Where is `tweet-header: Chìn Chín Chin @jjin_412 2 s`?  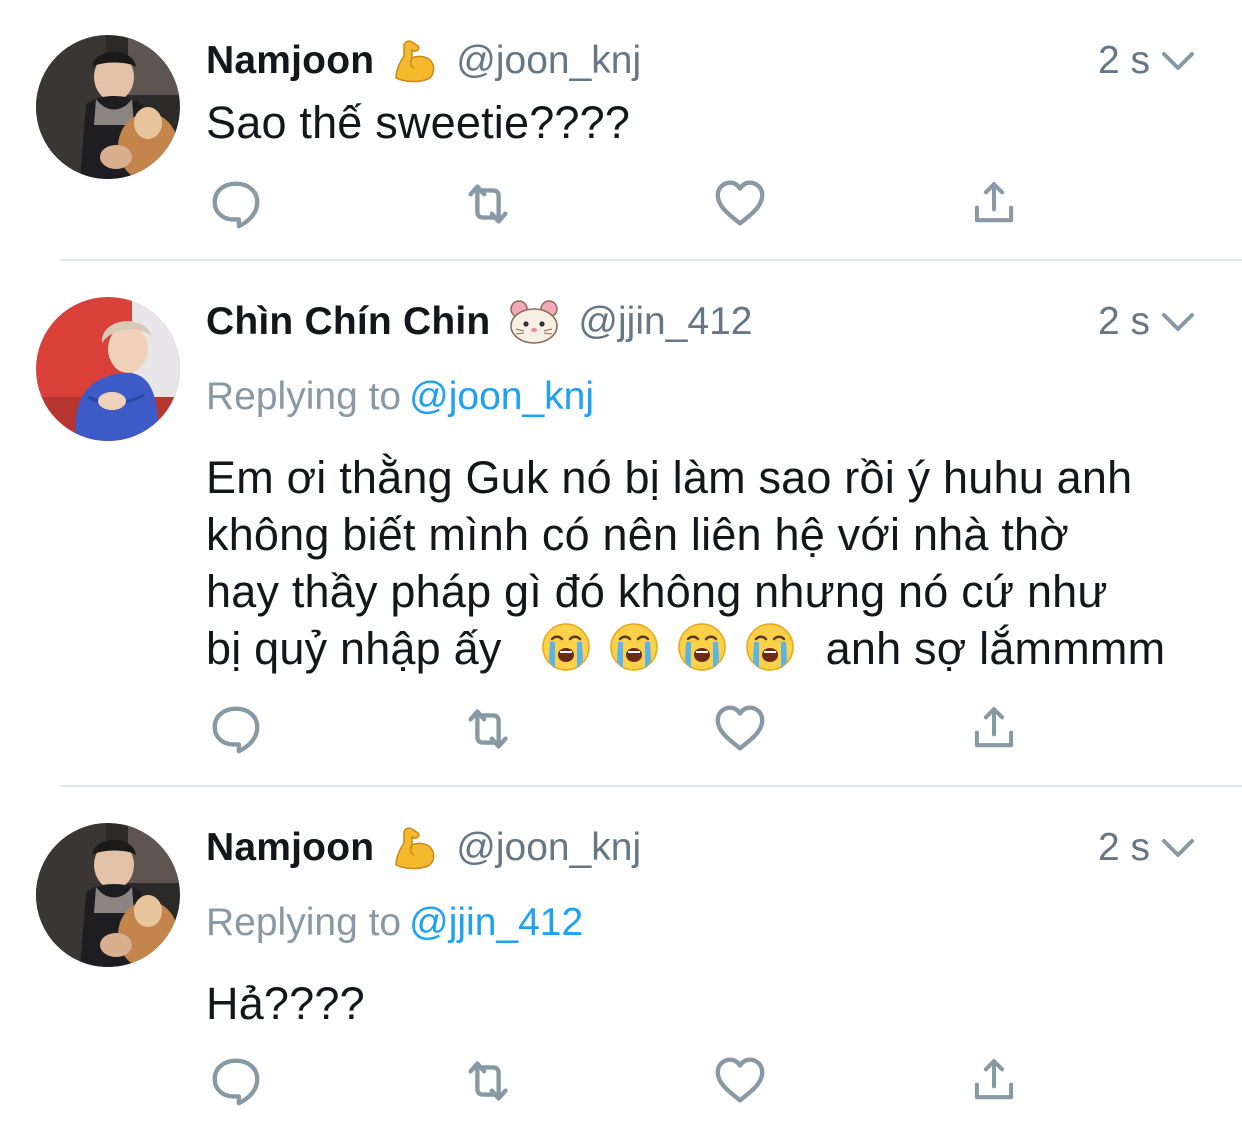
tweet-header: Chìn Chín Chin @jjin_412 2 s is located at coordinates (704, 322).